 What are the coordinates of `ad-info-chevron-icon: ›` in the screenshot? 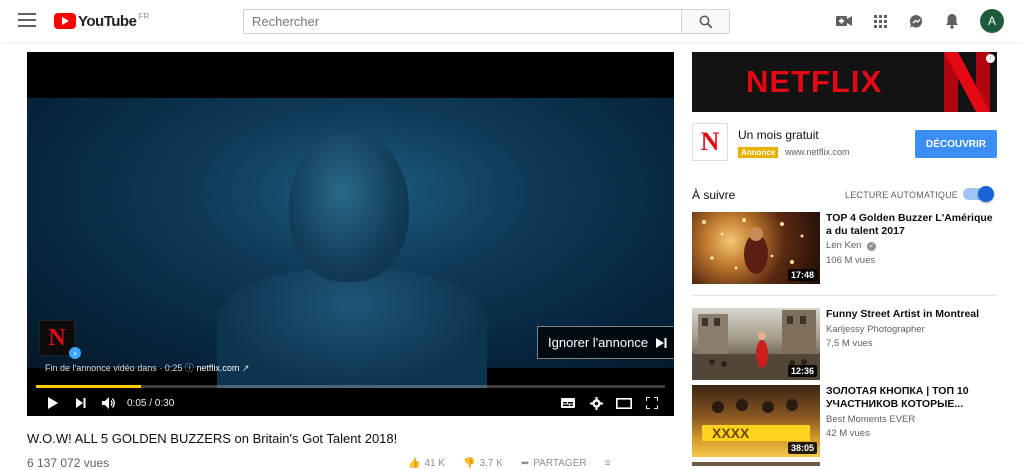 It's located at (75, 353).